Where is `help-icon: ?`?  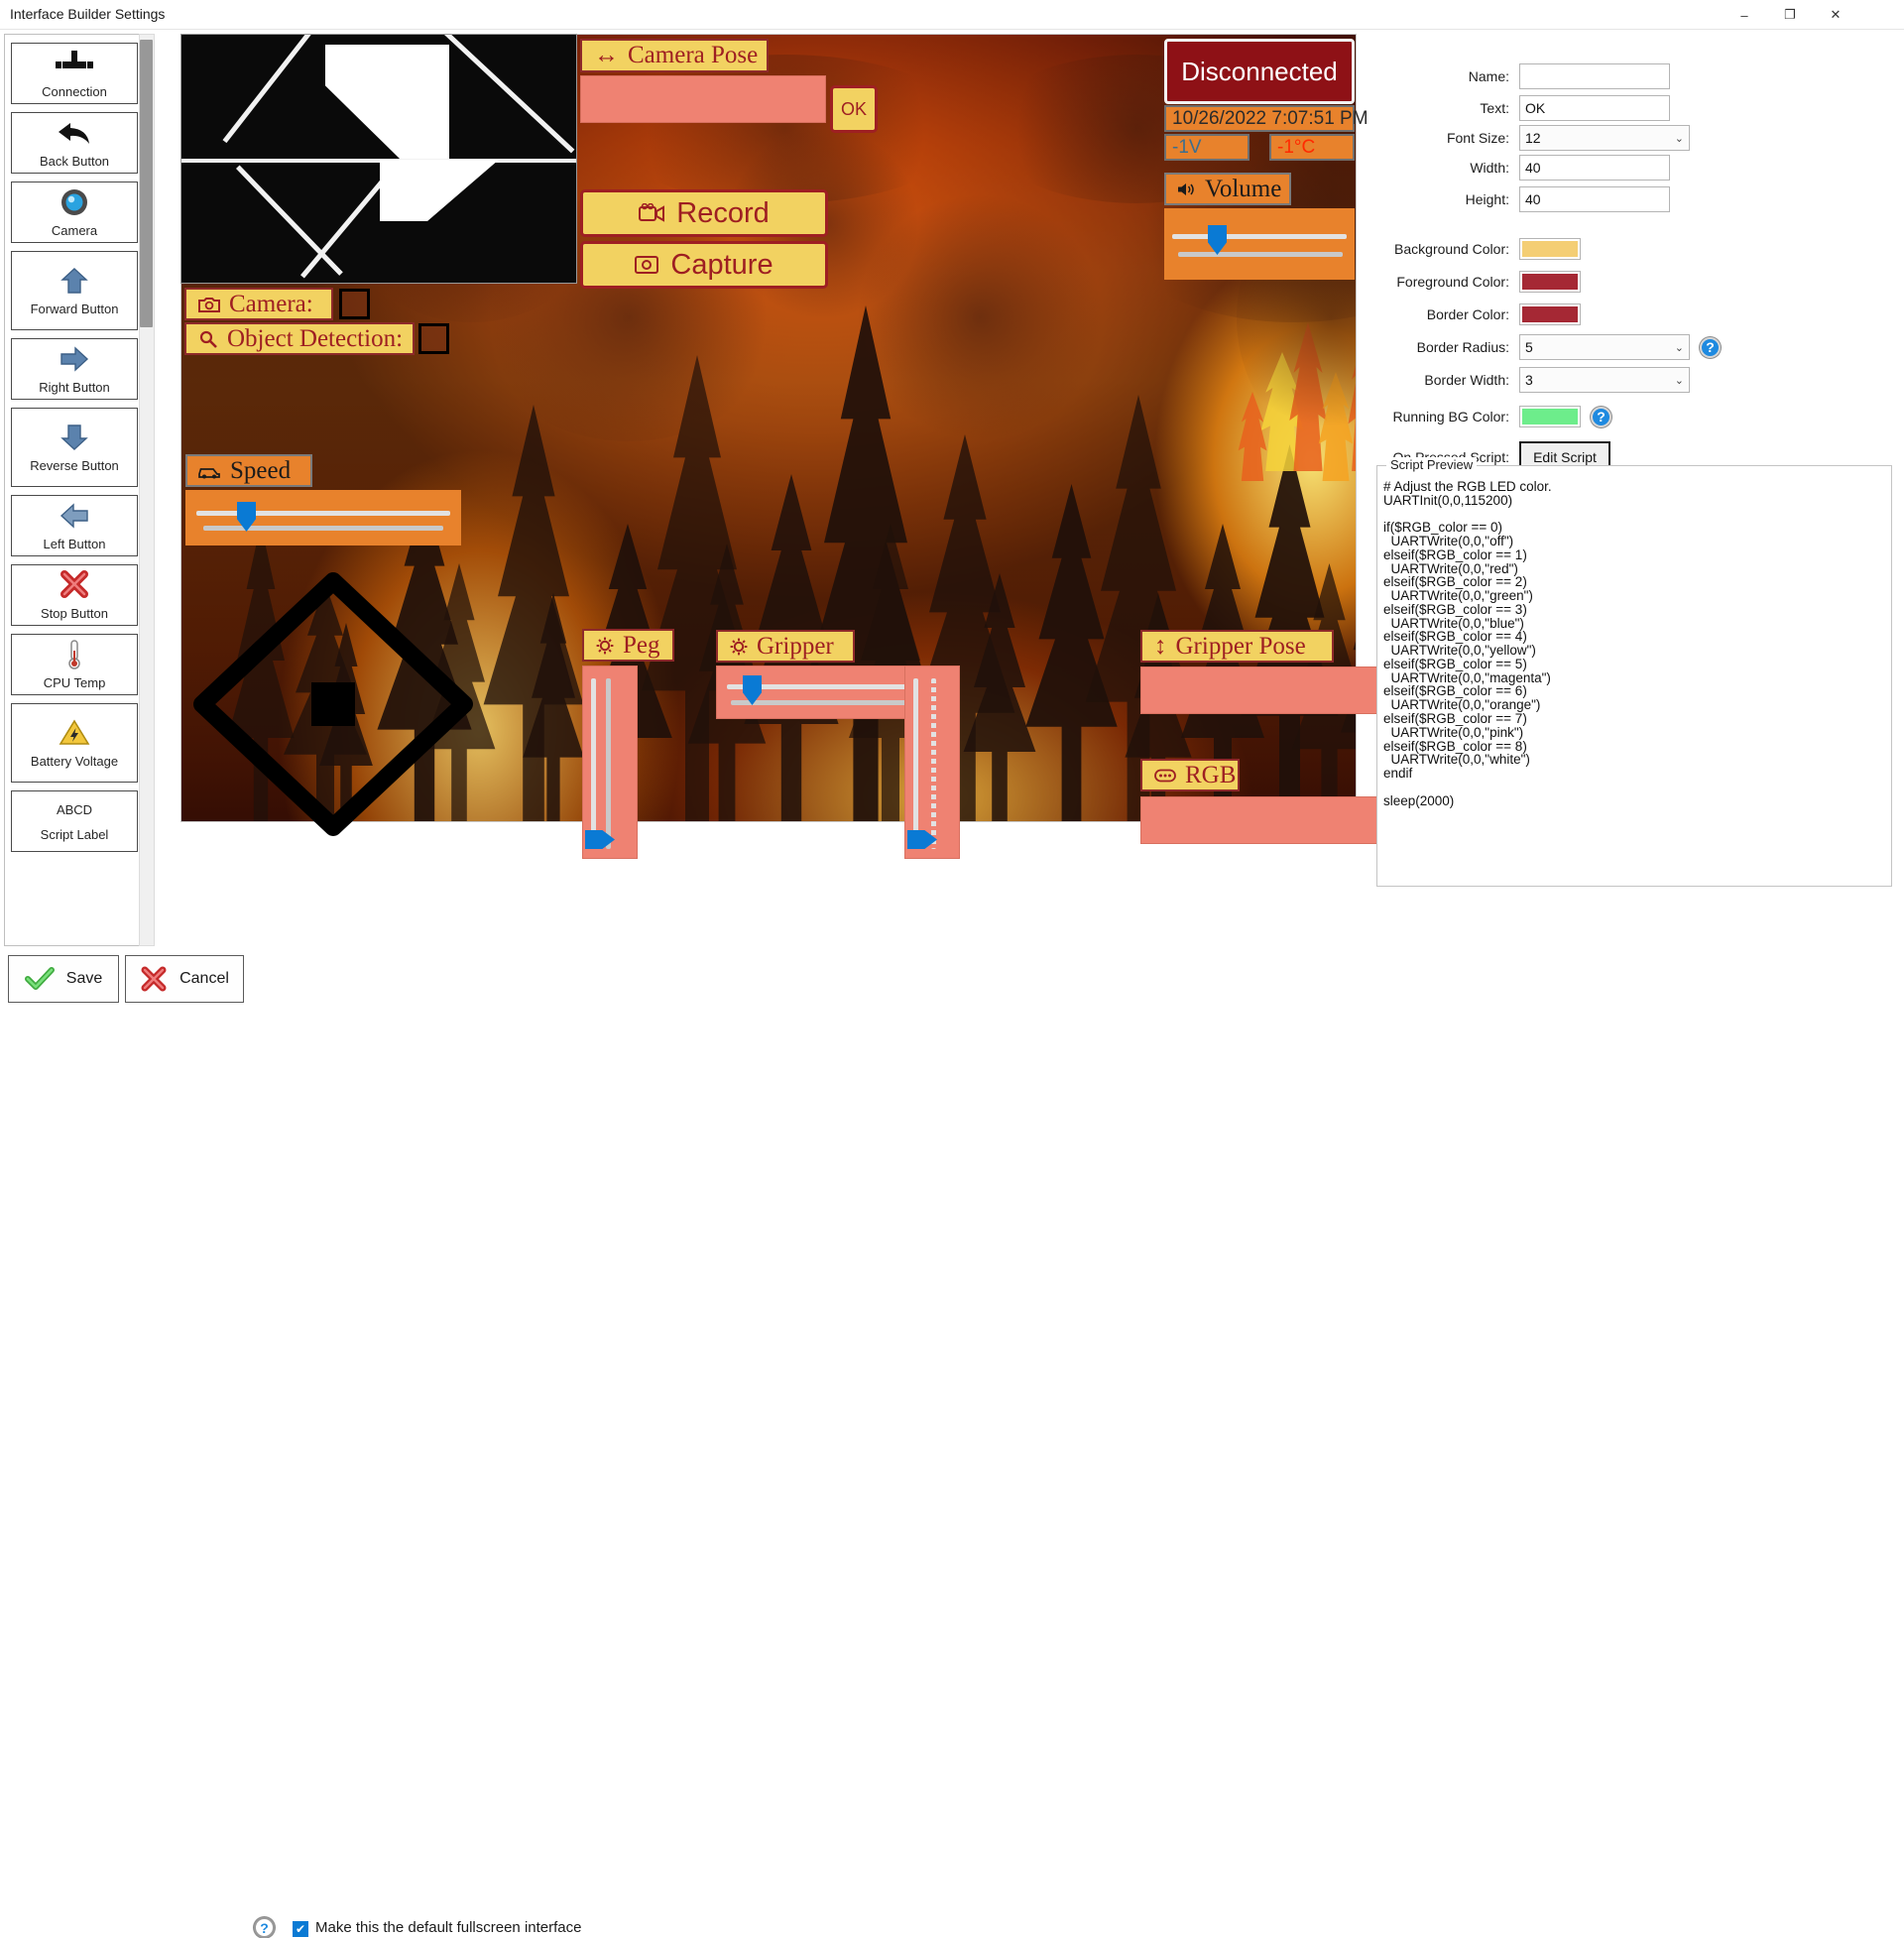
help-icon: ? is located at coordinates (264, 1927).